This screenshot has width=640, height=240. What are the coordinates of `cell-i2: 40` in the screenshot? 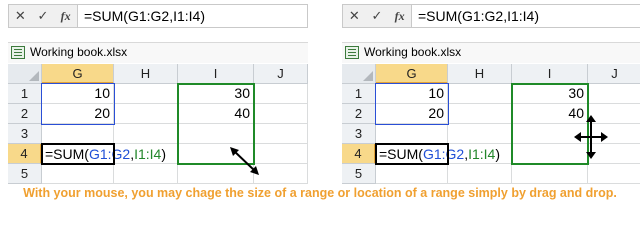 It's located at (216, 114).